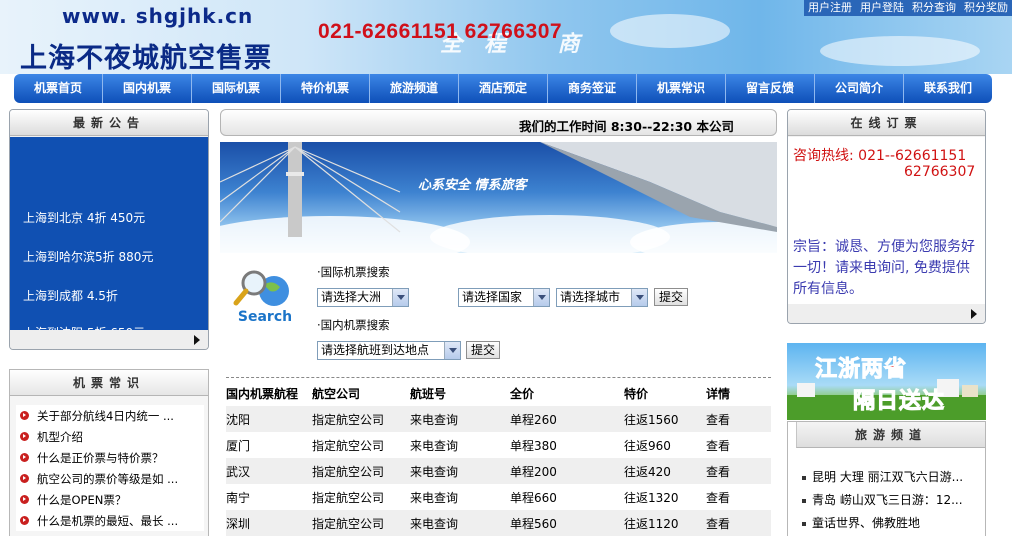 This screenshot has width=1012, height=536. I want to click on register-link: 用户注册, so click(830, 8).